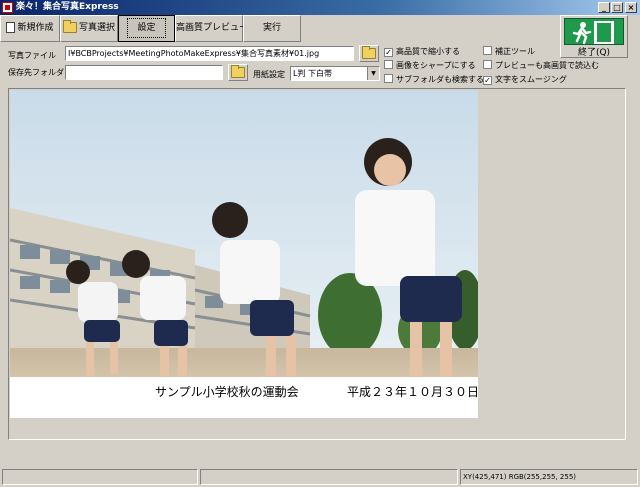  I want to click on window-title: 楽々！集合写真Express, so click(67, 7).